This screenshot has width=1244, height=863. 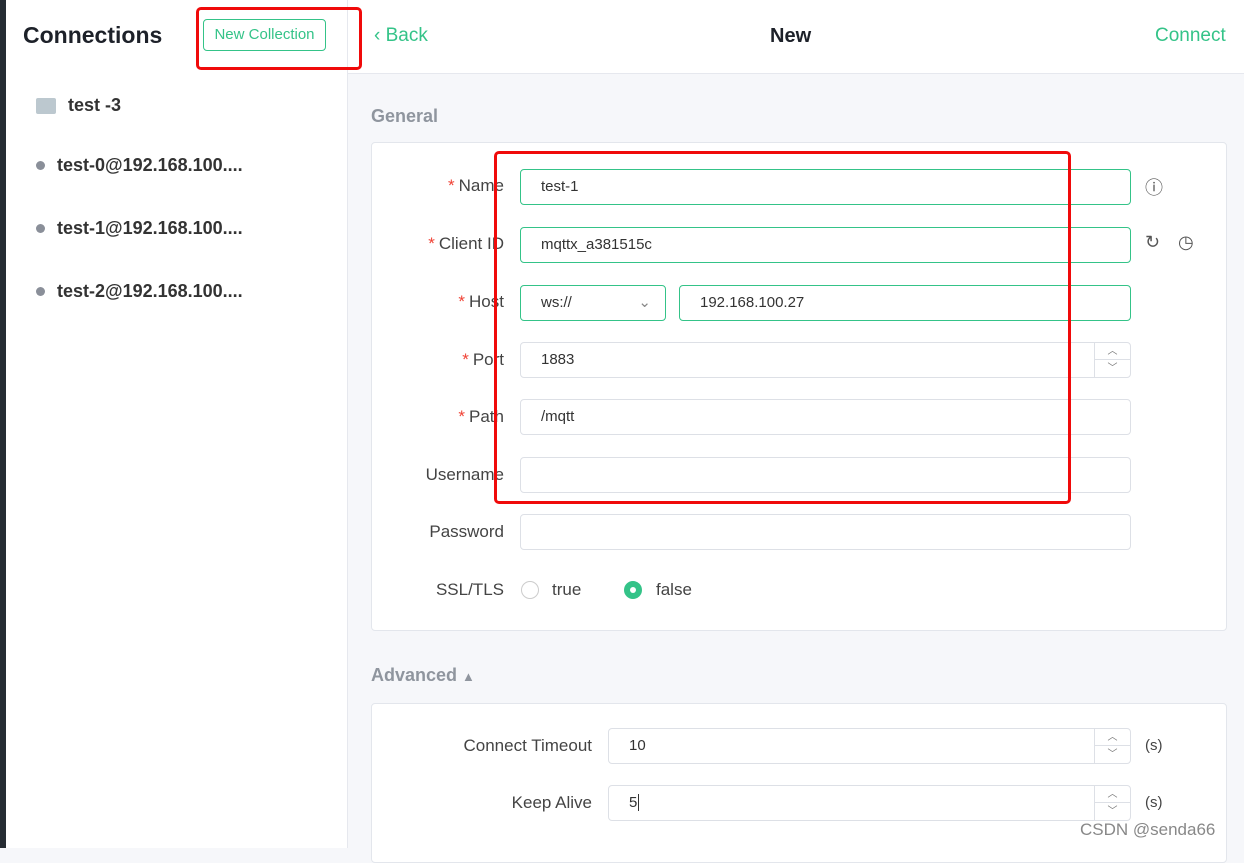 I want to click on info-icon: ⓘ, so click(x=1154, y=187).